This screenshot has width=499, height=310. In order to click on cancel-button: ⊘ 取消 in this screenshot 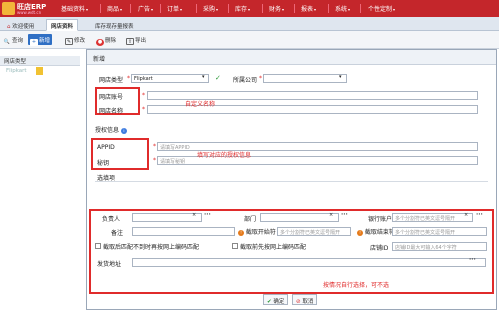, I will do `click(305, 299)`.